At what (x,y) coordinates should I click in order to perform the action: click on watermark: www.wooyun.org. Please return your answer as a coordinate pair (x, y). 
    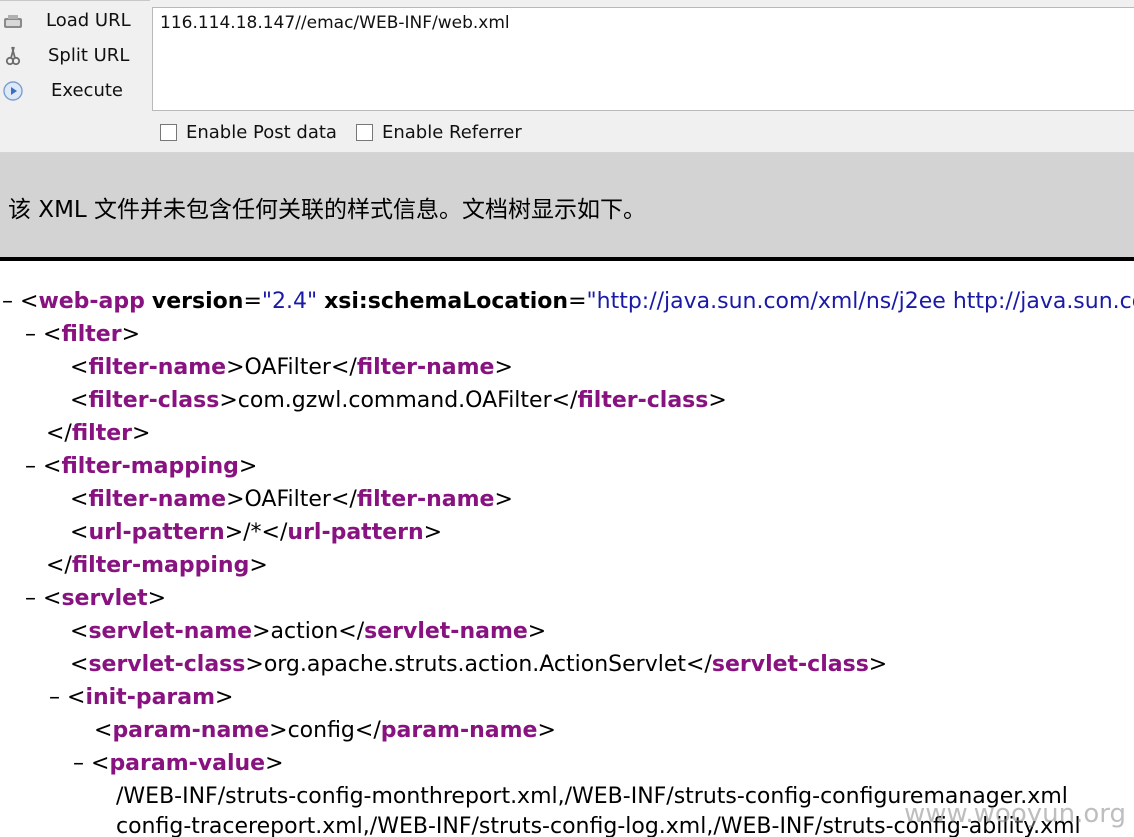
    Looking at the image, I should click on (1014, 814).